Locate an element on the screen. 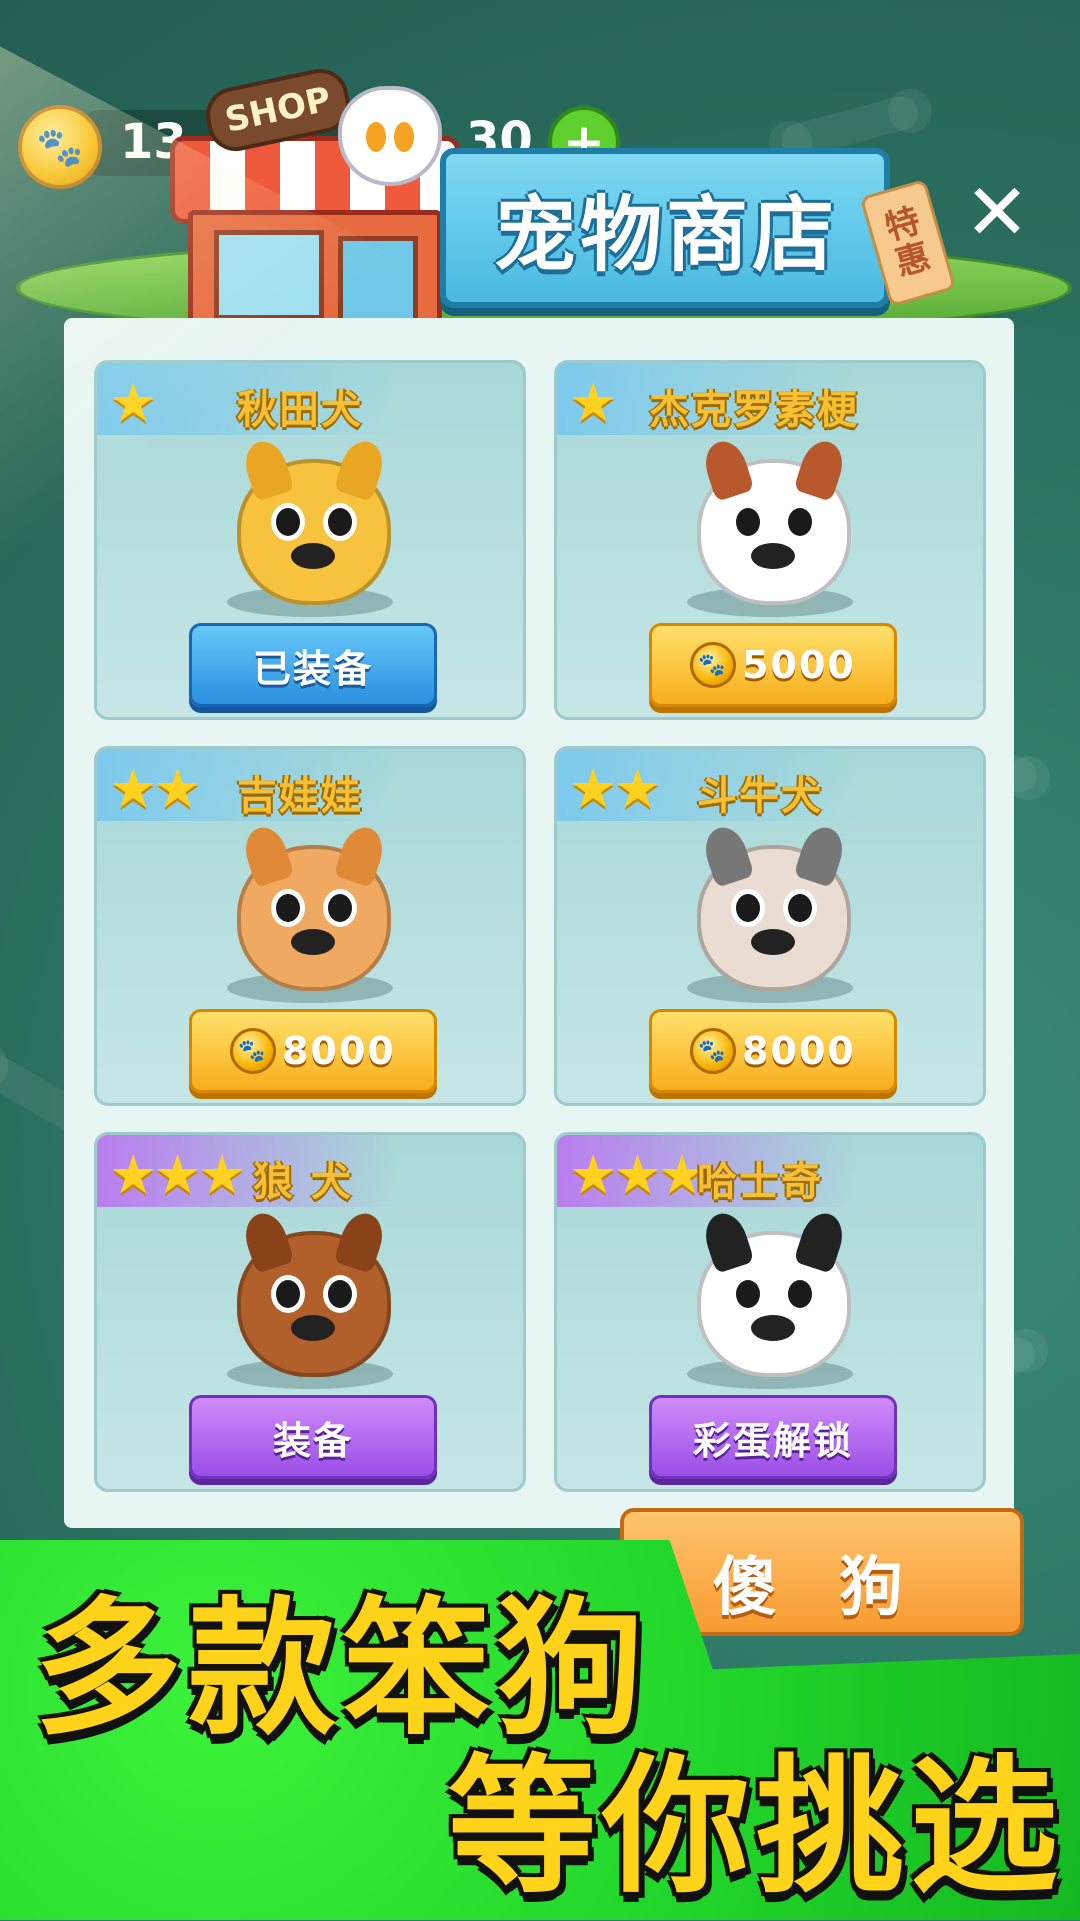 This screenshot has width=1080, height=1921. pet-card-jack-russell: ★ 杰克罗素梗 🐾 5000 is located at coordinates (770, 540).